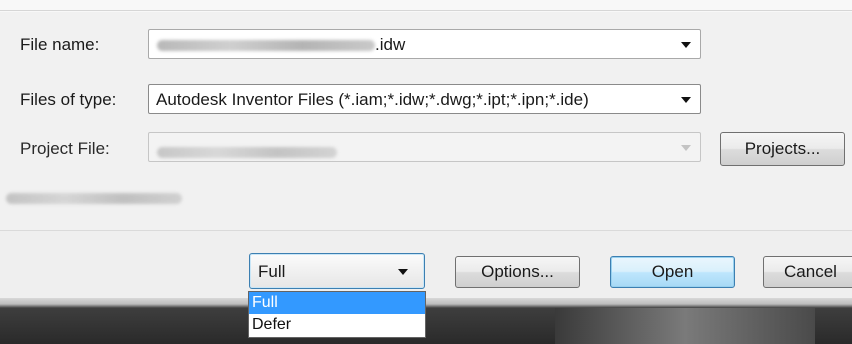 The width and height of the screenshot is (852, 344). What do you see at coordinates (68, 99) in the screenshot?
I see `files-of-type-label: Files of type:` at bounding box center [68, 99].